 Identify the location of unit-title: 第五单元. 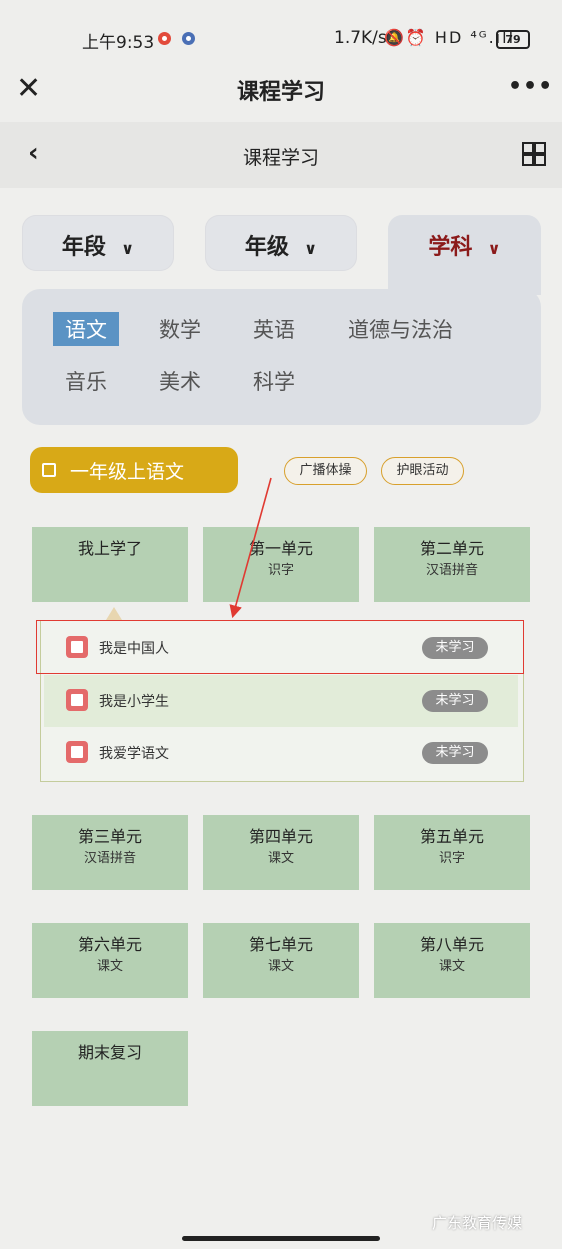
(451, 836).